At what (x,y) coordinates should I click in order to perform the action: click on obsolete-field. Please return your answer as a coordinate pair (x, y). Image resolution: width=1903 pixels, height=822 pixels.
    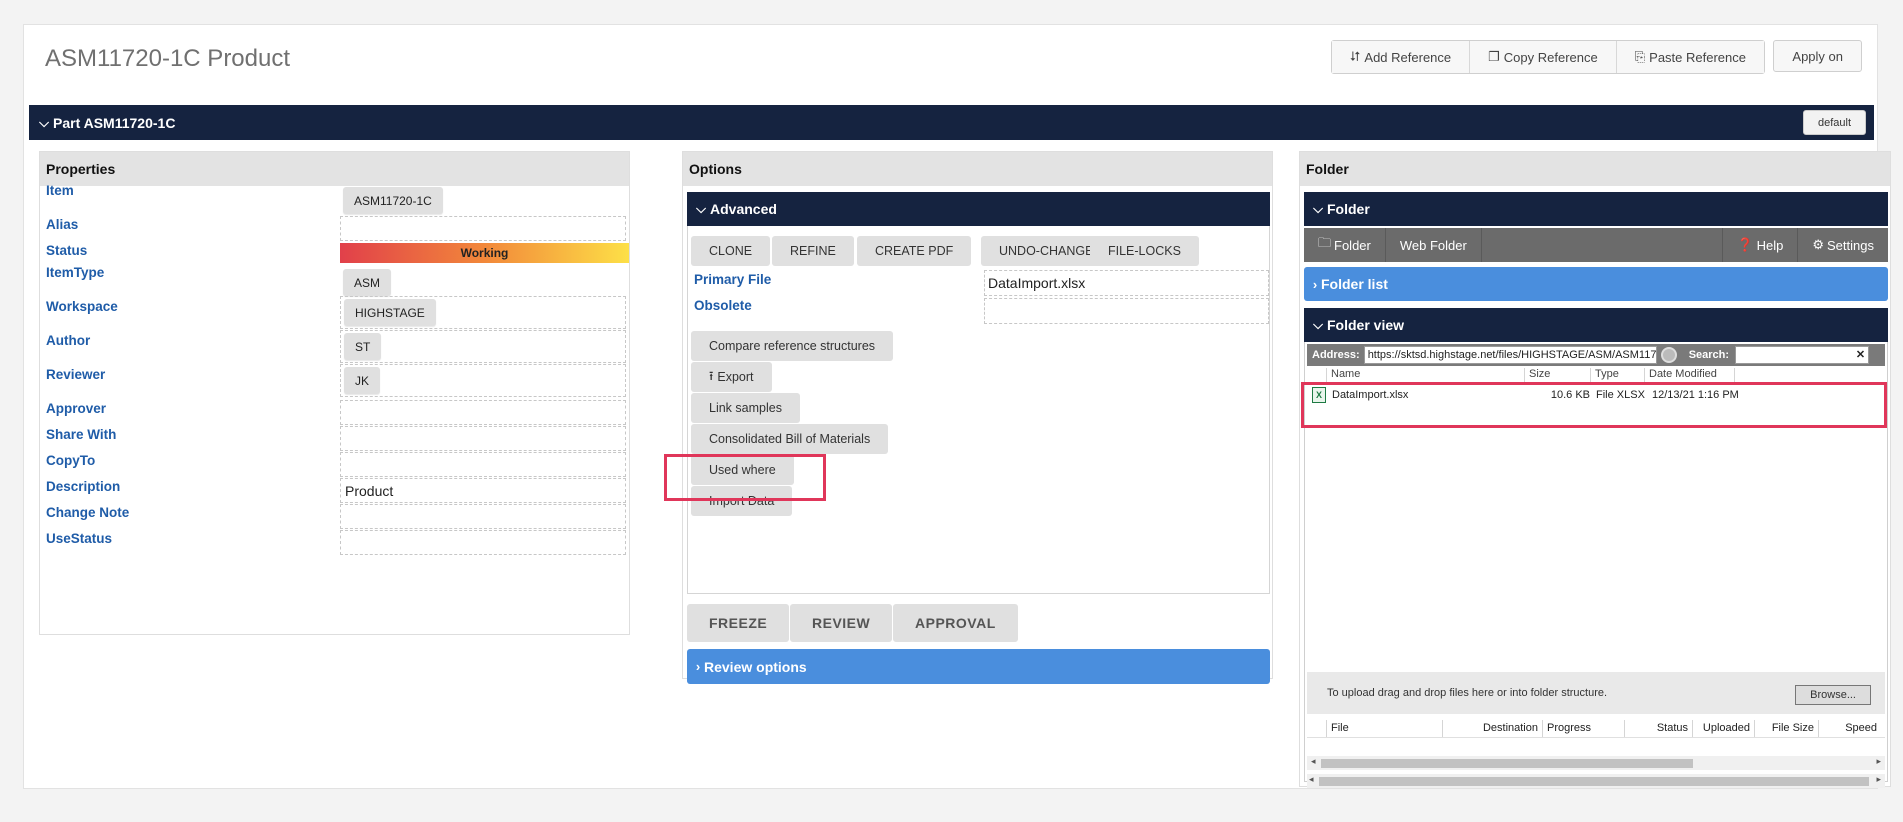
    Looking at the image, I should click on (1126, 311).